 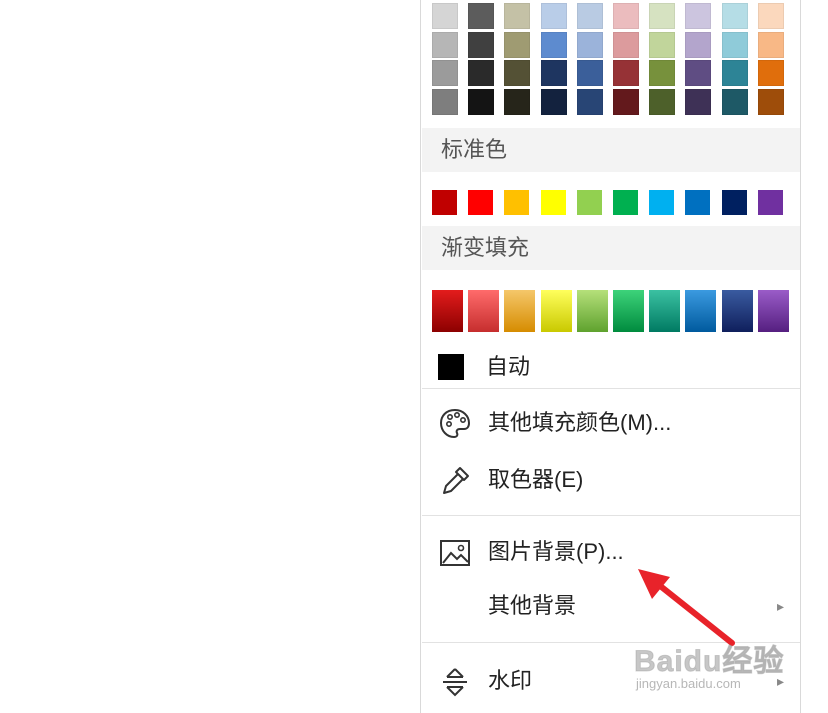 I want to click on watermark-label: 水印, so click(x=510, y=680).